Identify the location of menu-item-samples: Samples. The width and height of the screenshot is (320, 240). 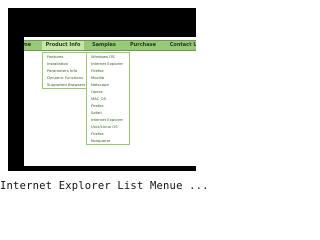
(104, 45).